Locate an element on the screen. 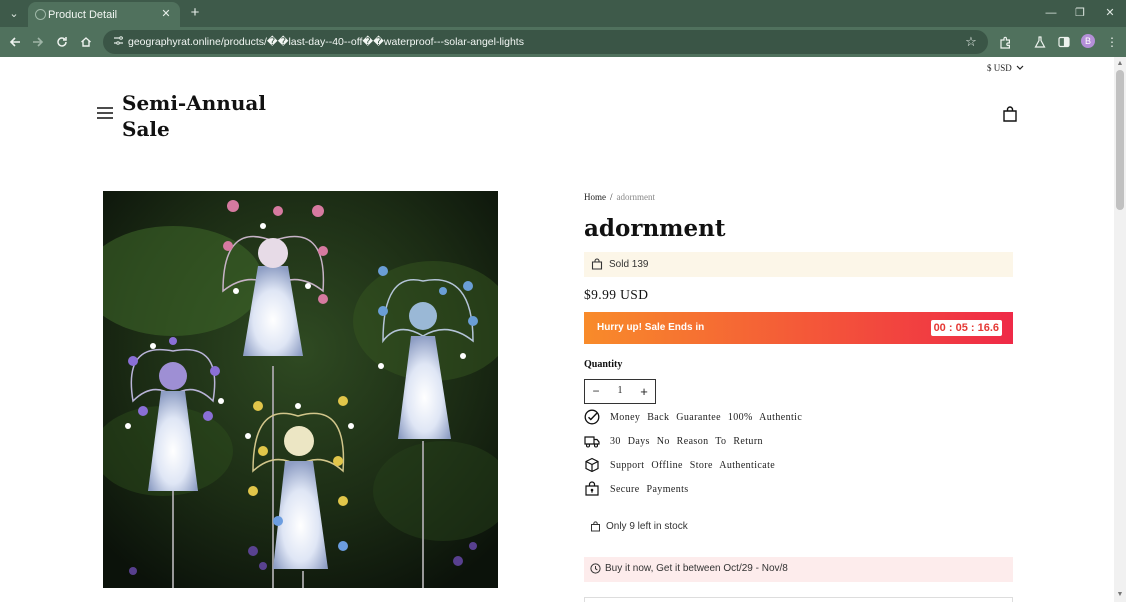 This screenshot has width=1126, height=602. sold-count: Sold 139 is located at coordinates (629, 264).